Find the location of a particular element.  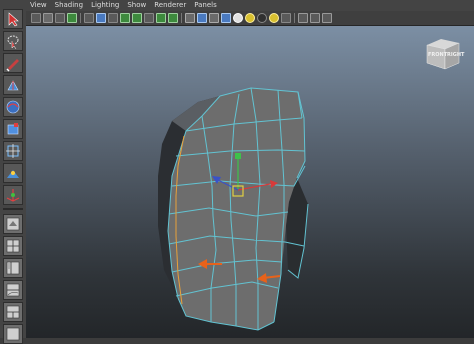

persp-outliner-layout-icon is located at coordinates (13, 268).